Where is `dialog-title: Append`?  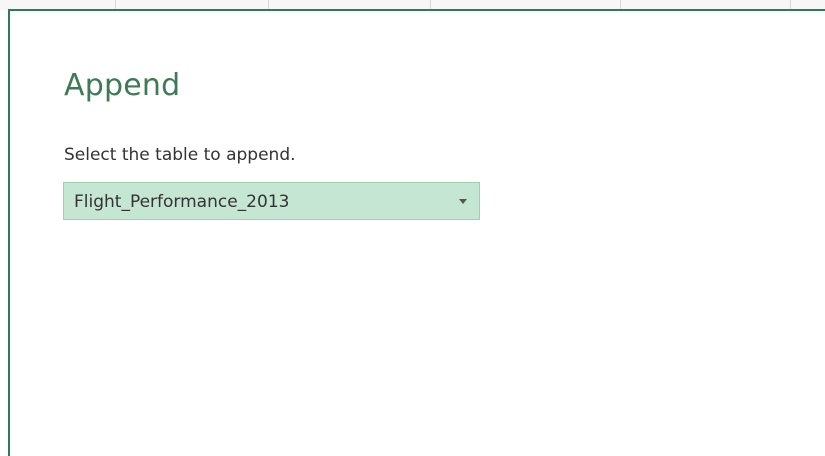
dialog-title: Append is located at coordinates (122, 85).